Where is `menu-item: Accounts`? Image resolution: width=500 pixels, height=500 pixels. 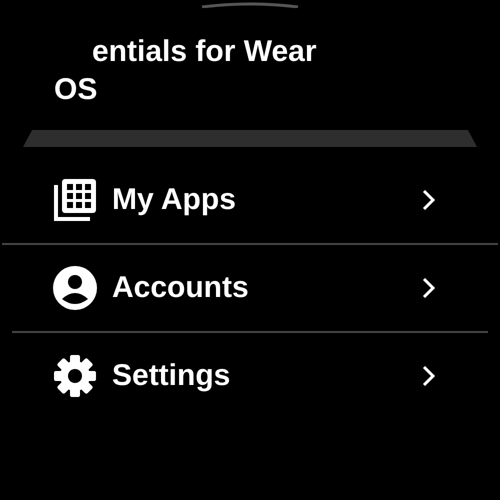
menu-item: Accounts is located at coordinates (250, 288).